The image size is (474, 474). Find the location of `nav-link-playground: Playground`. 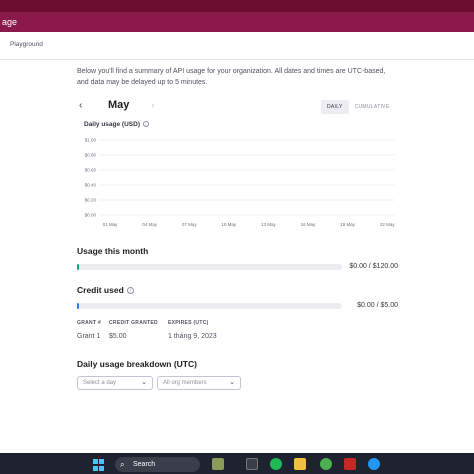

nav-link-playground: Playground is located at coordinates (26, 44).